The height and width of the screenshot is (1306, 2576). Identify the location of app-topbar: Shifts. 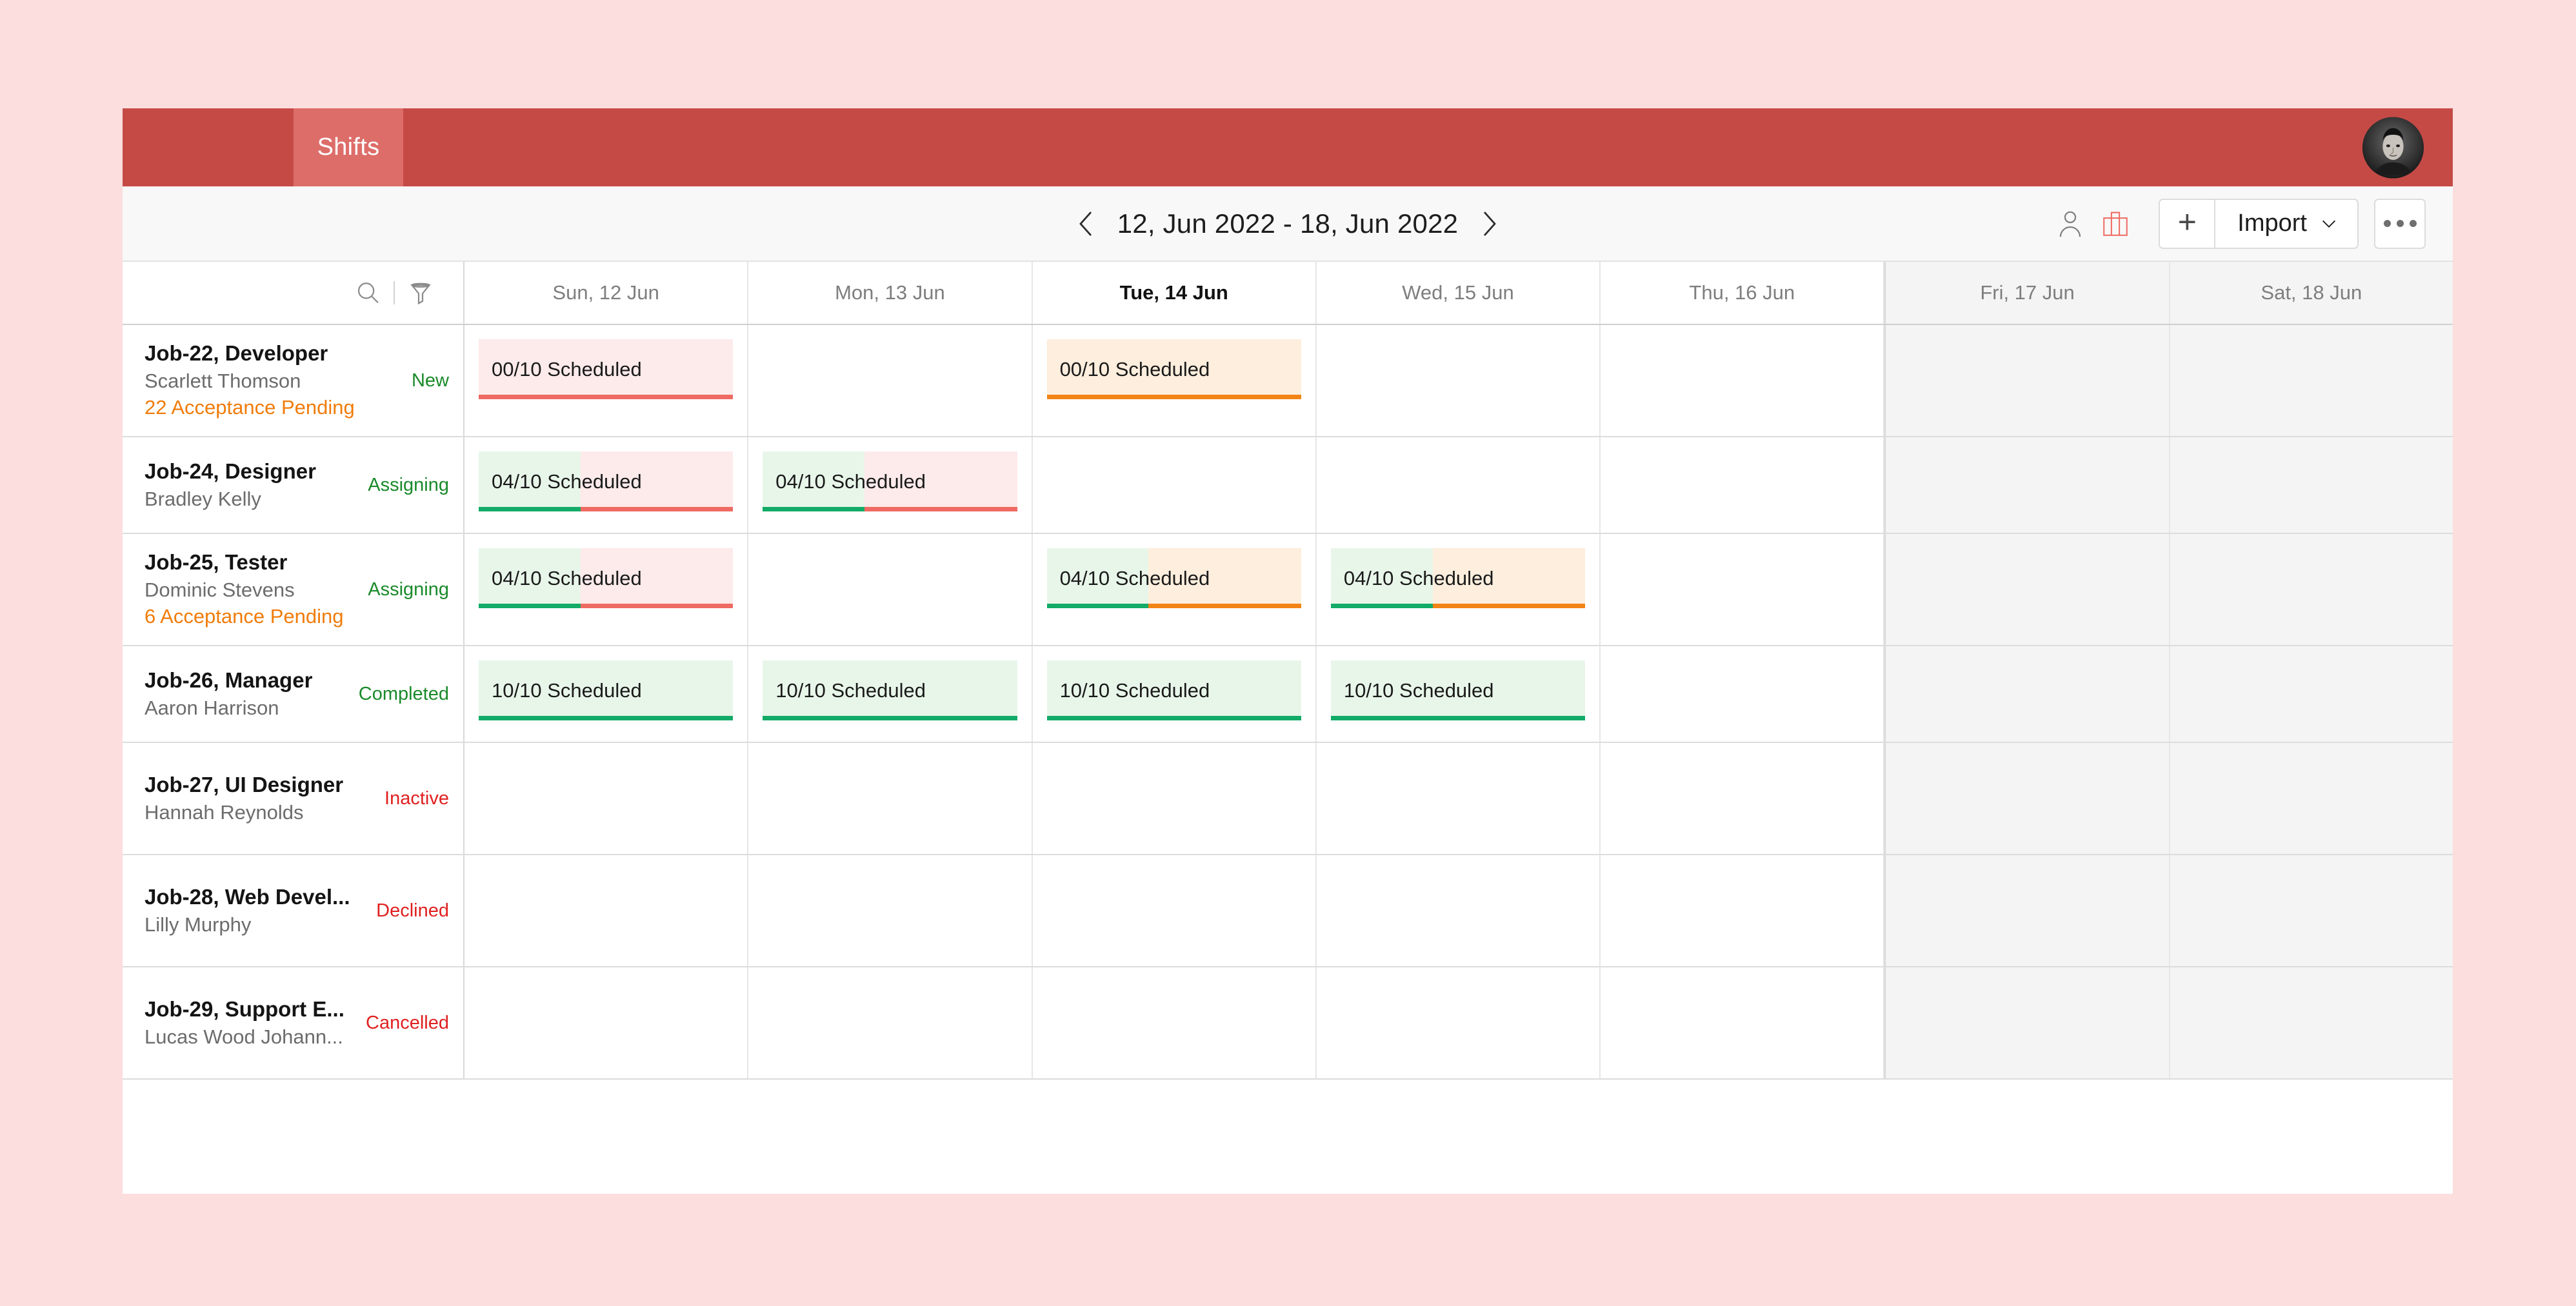
(1288, 147).